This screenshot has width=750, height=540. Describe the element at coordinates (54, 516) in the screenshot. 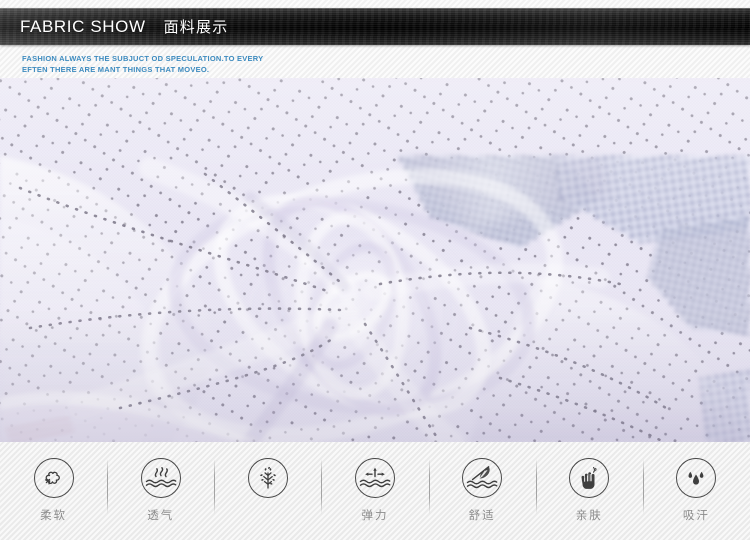

I see `feature-label: 柔软` at that location.